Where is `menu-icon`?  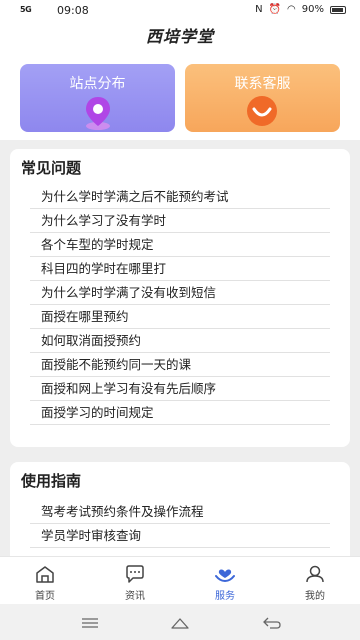
menu-icon is located at coordinates (90, 623).